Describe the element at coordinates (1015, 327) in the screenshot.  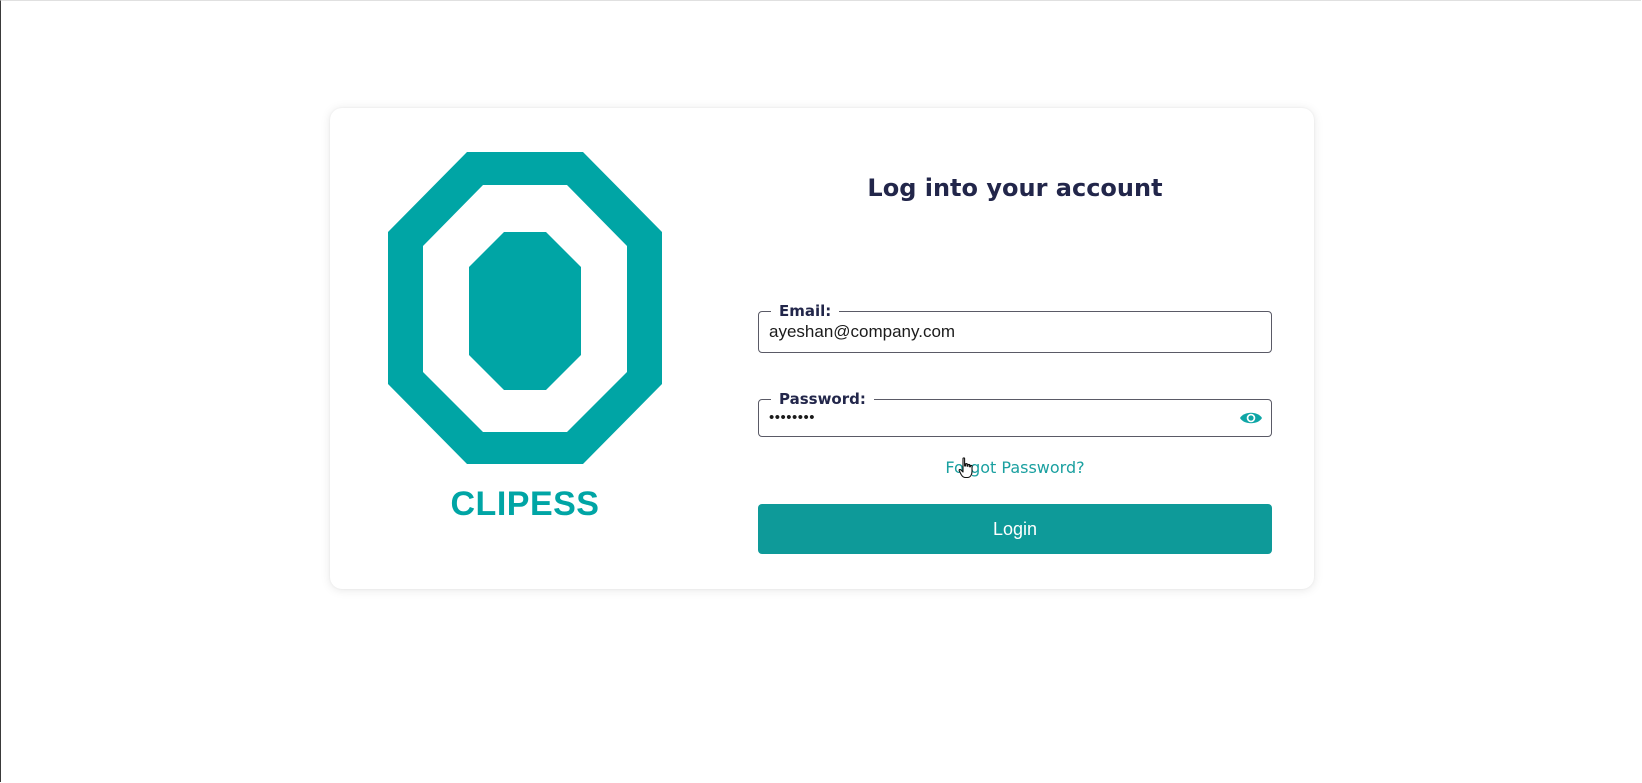
I see `email-field: Email: ayeshan@company.com` at that location.